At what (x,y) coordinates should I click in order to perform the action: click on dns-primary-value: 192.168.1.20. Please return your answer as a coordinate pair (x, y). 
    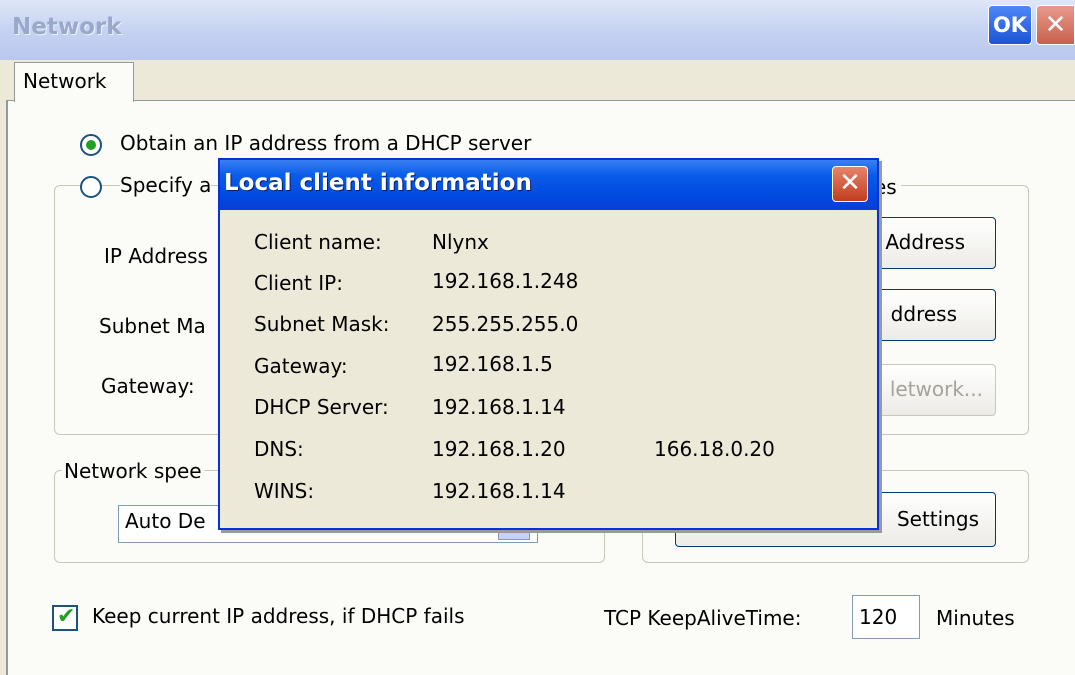
    Looking at the image, I should click on (499, 449).